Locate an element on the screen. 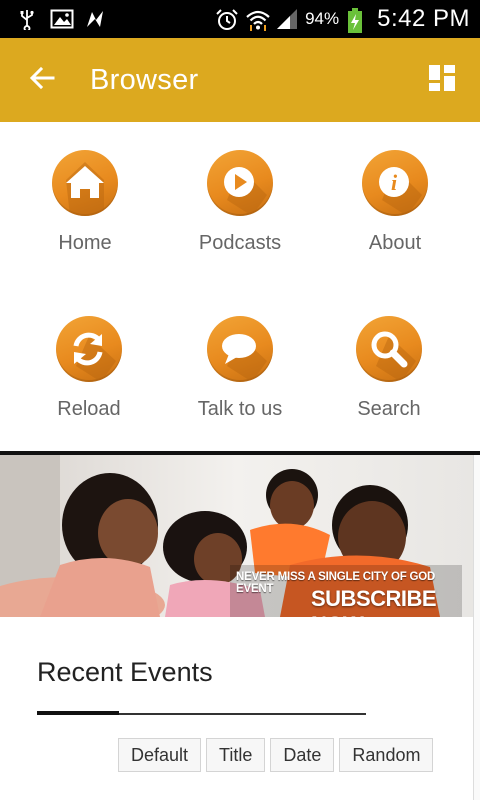 Image resolution: width=480 pixels, height=800 pixels. wifi-icon is located at coordinates (257, 19).